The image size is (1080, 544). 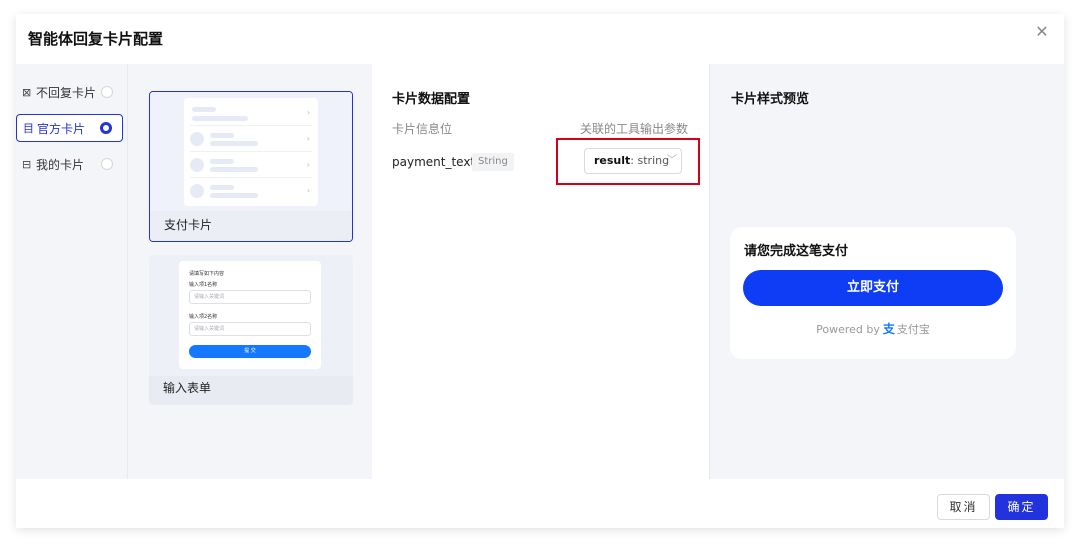 I want to click on dialog-footer: 取消 确定, so click(x=540, y=503).